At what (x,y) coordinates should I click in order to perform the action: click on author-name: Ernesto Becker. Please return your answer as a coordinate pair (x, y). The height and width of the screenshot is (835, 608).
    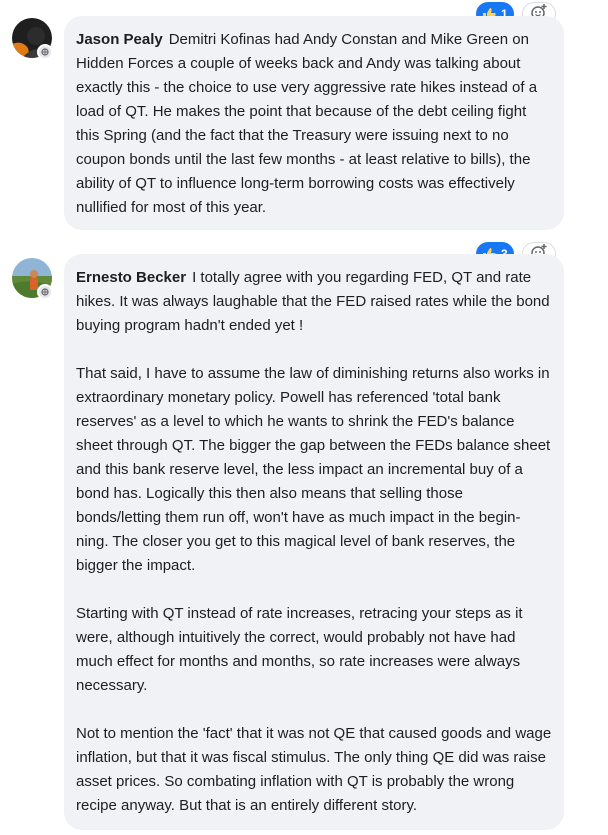
    Looking at the image, I should click on (131, 277).